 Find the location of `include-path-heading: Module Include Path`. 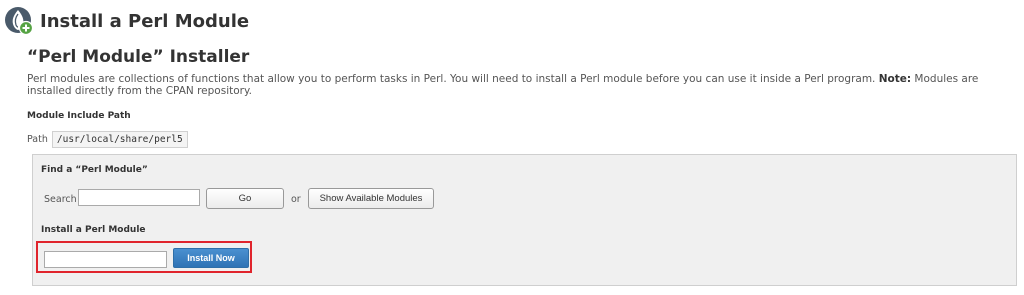

include-path-heading: Module Include Path is located at coordinates (79, 116).